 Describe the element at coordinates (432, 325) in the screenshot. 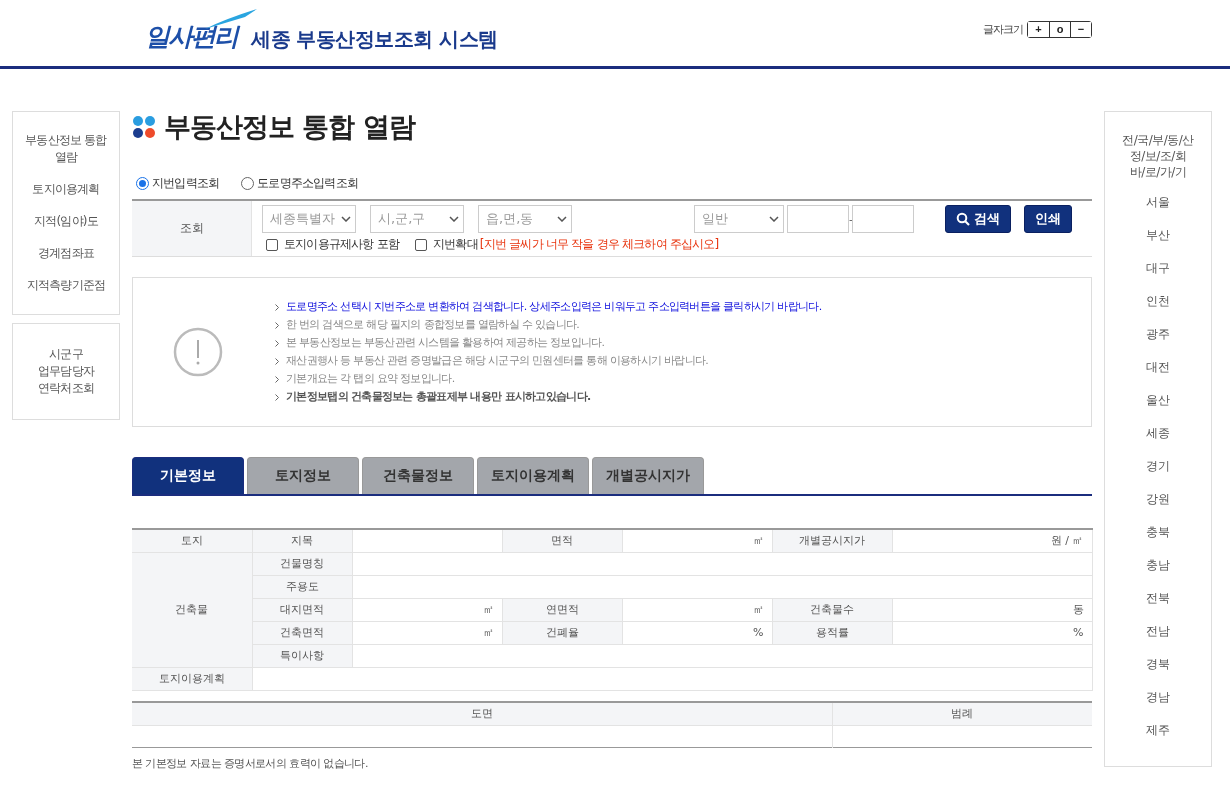

I see `notice-text: 한 번의 검색으로 해당 필지의 종합정보를 열람하실 수 있습니다.` at that location.